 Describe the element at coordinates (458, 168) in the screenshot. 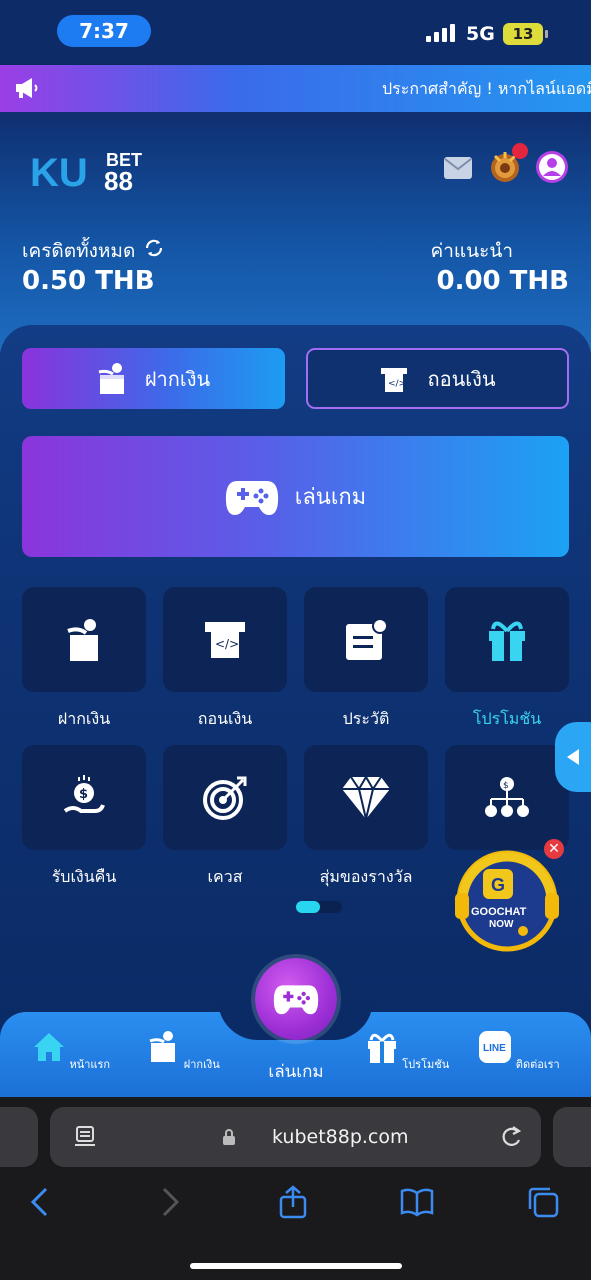

I see `mail-icon` at that location.